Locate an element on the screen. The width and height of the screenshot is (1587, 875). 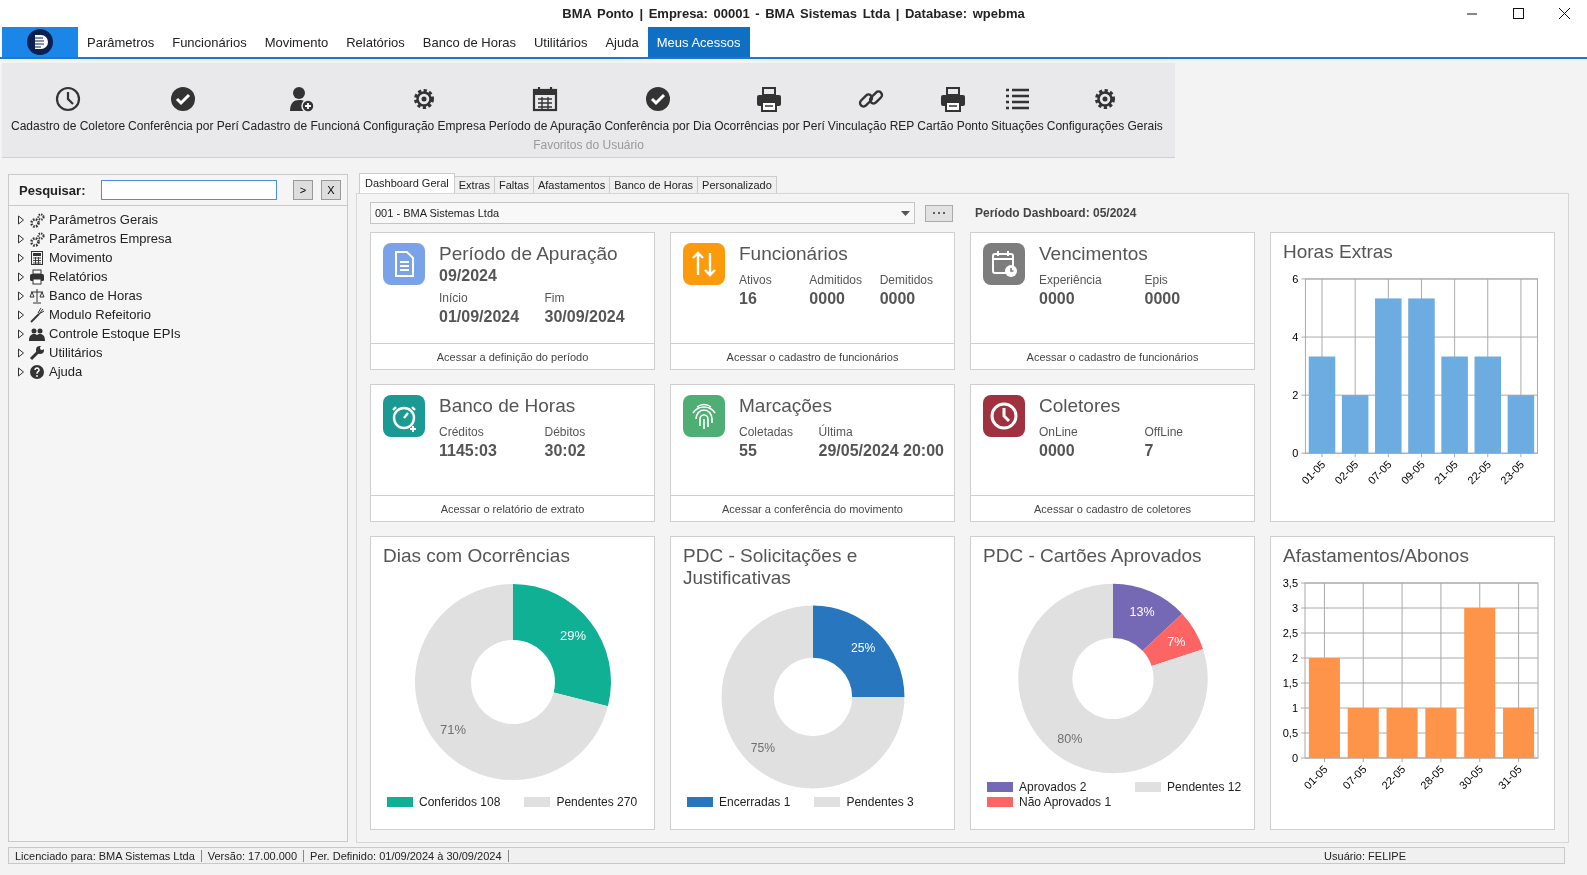
tab: Personalizado is located at coordinates (737, 184).